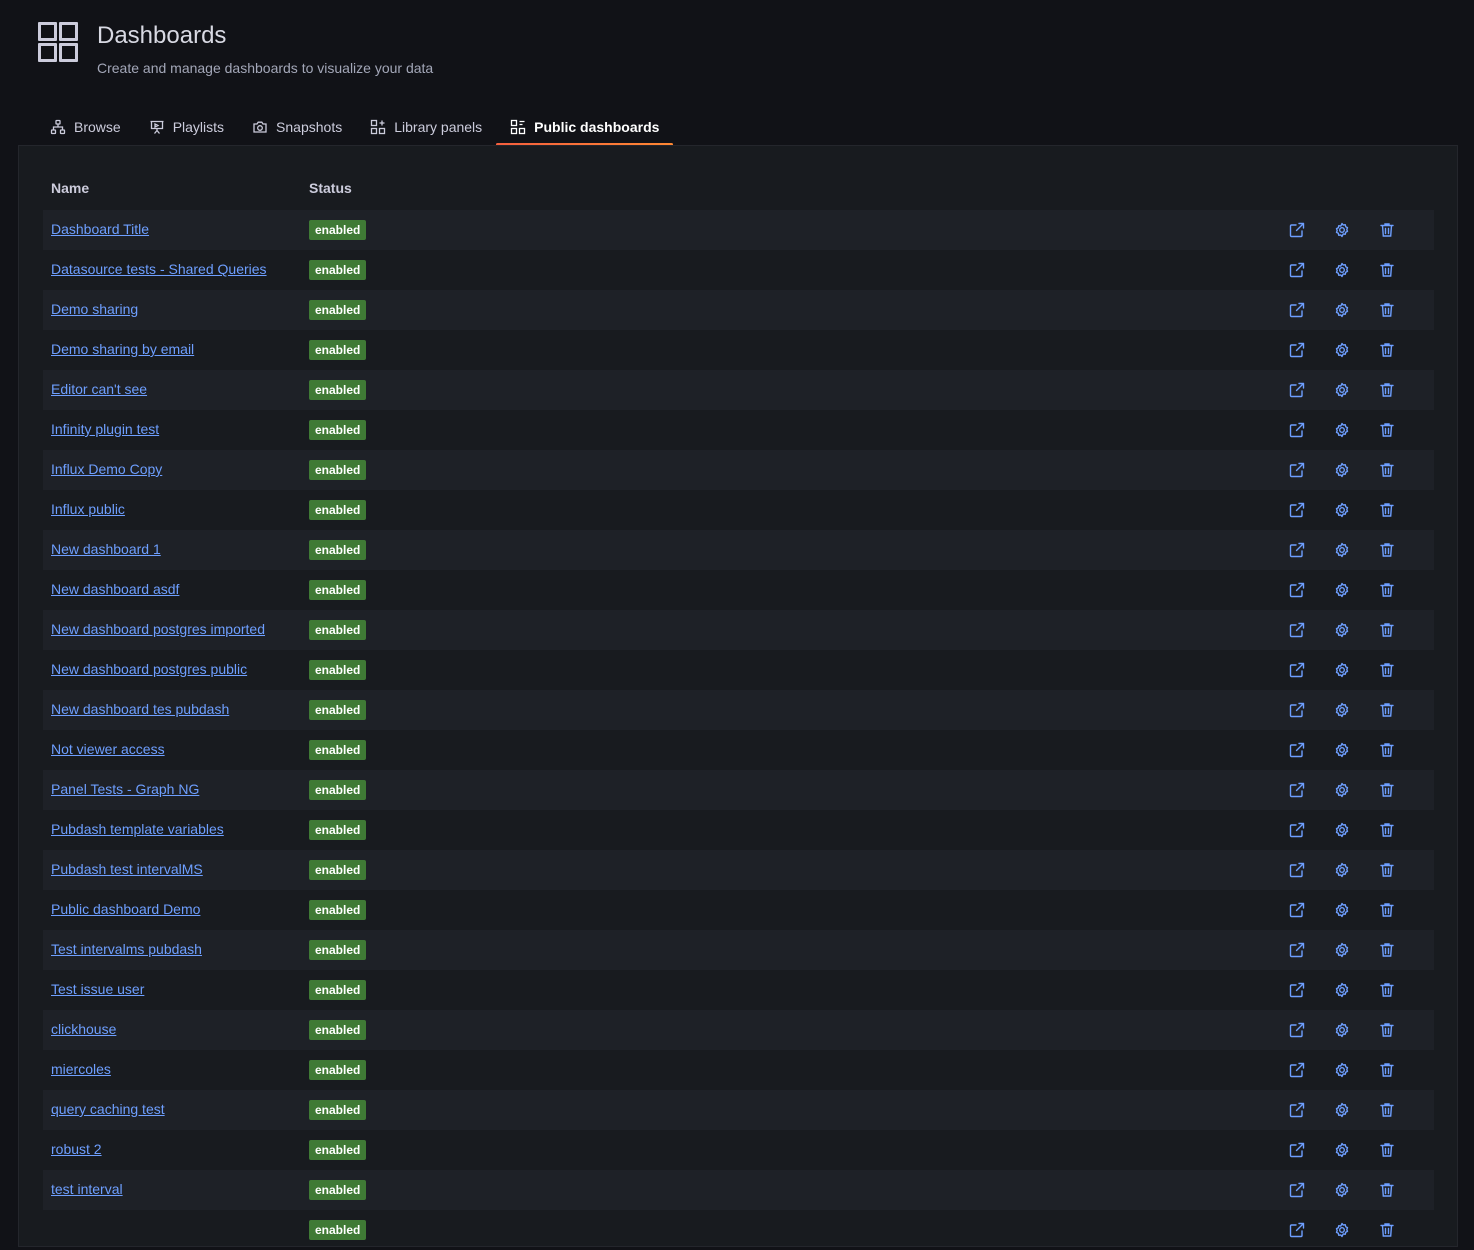 This screenshot has height=1250, width=1474. What do you see at coordinates (106, 549) in the screenshot?
I see `dashboard-link: New dashboard 1` at bounding box center [106, 549].